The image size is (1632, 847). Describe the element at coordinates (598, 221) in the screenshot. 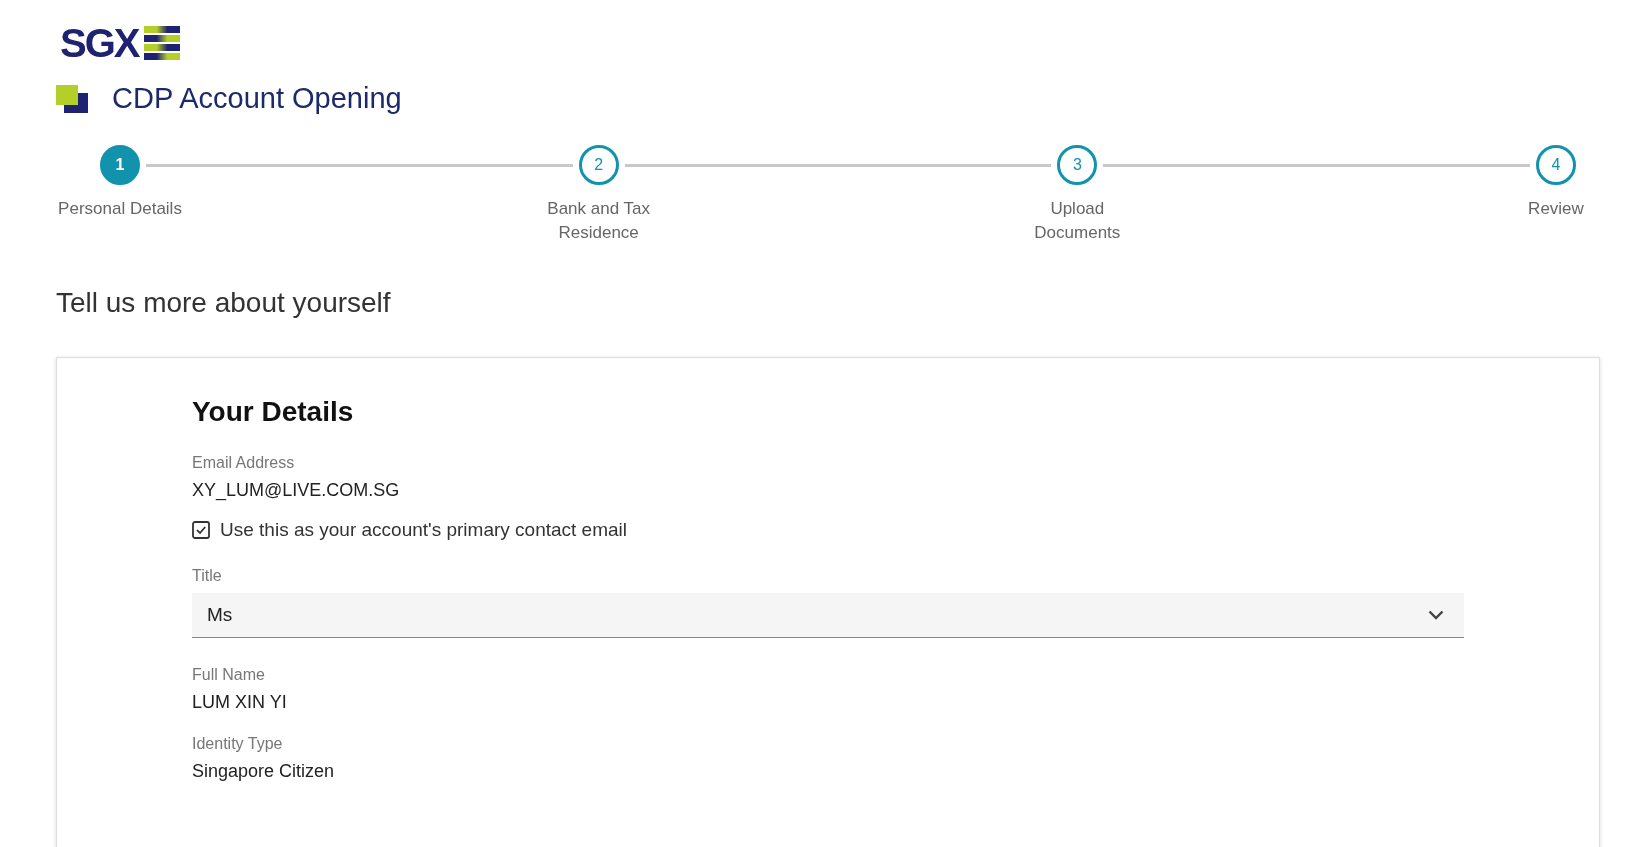

I see `step-label: Bank and Tax Residence` at that location.